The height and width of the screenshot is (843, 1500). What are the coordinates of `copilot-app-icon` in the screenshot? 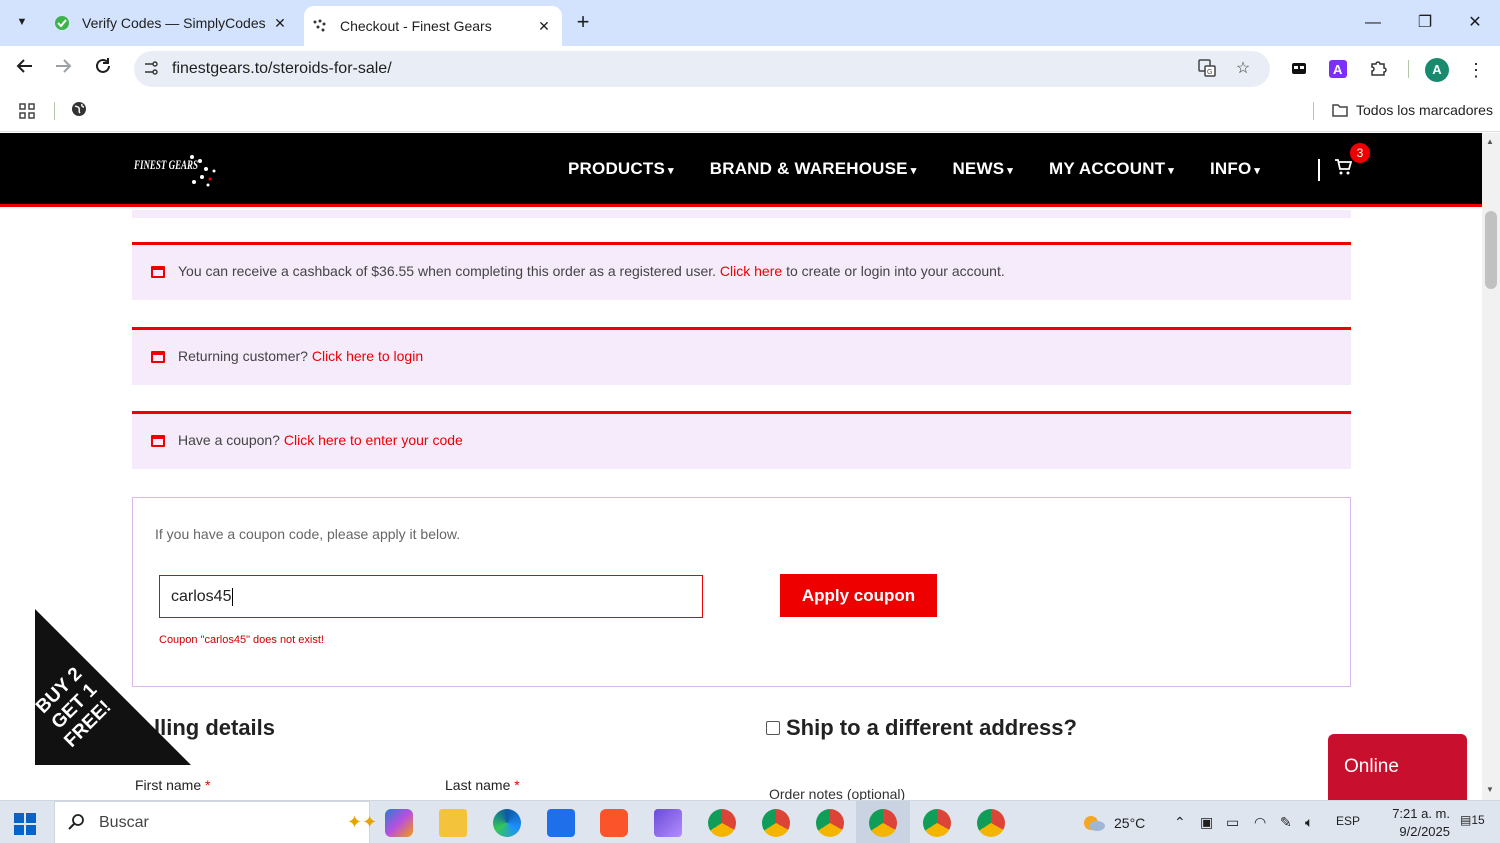 It's located at (399, 823).